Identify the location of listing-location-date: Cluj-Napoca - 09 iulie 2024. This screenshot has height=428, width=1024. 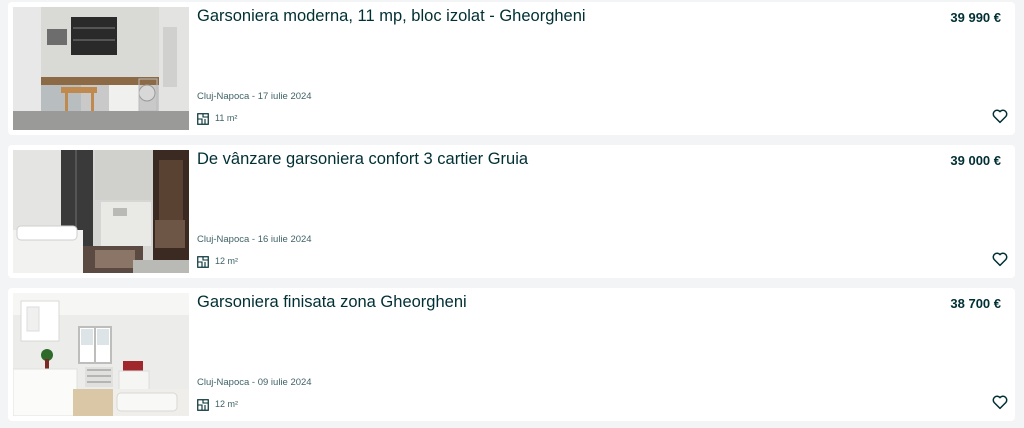
(254, 382).